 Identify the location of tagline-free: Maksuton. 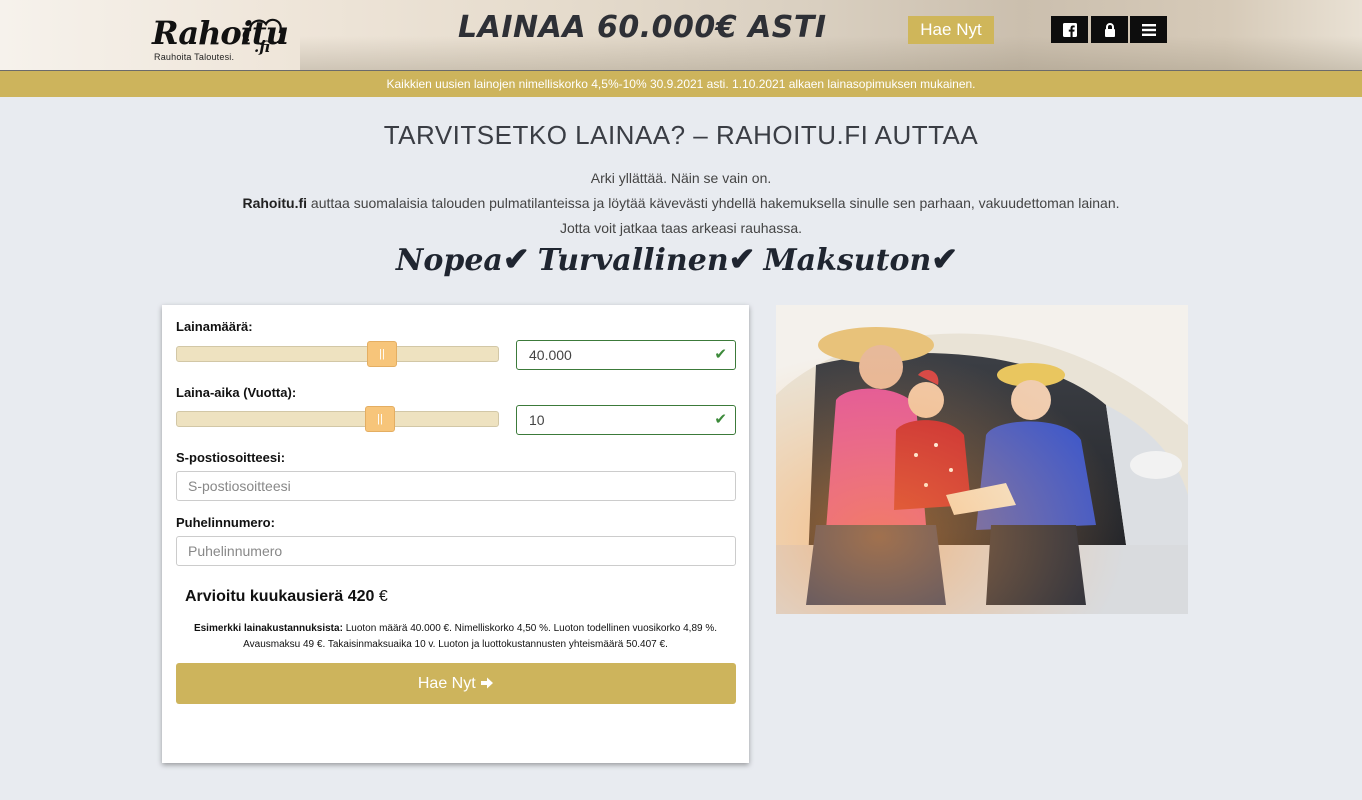
(847, 260).